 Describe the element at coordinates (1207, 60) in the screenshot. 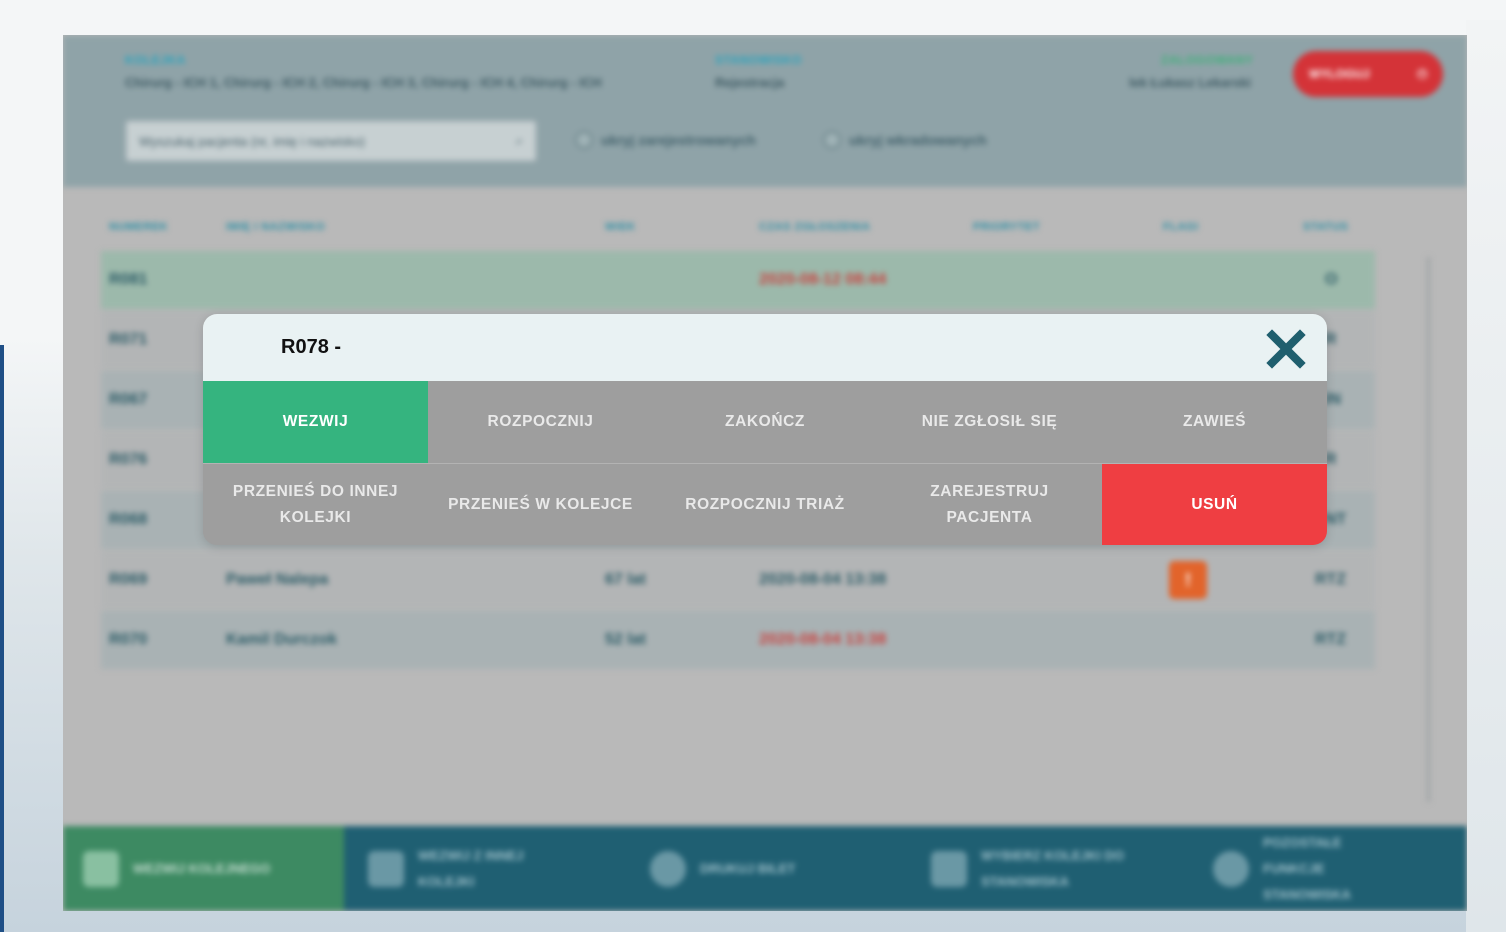

I see `logged-user-label: ZALOGOWANY` at that location.